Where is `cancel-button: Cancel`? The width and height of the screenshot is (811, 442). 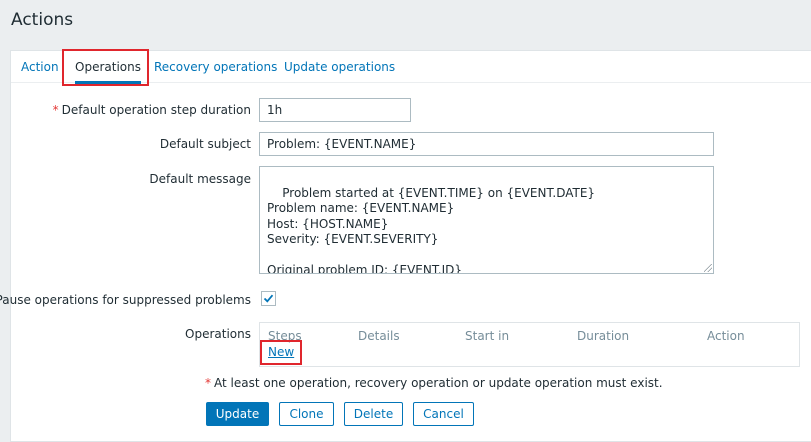 cancel-button: Cancel is located at coordinates (443, 414).